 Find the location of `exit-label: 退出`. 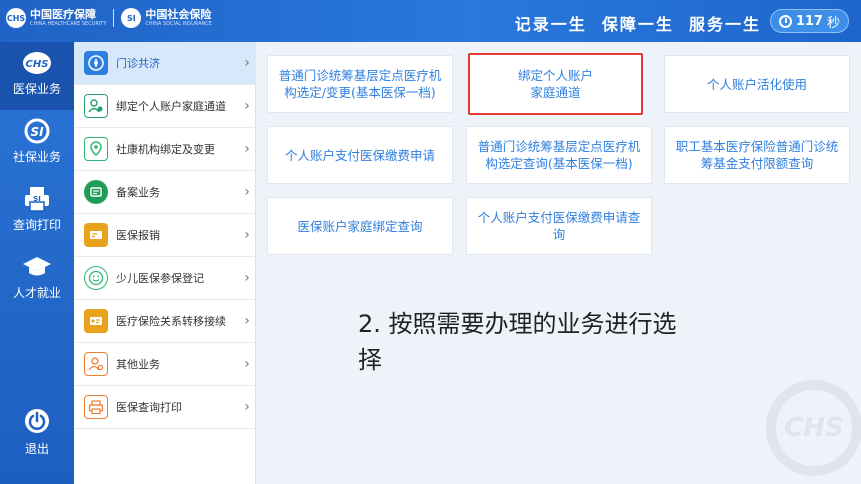

exit-label: 退出 is located at coordinates (36, 449).